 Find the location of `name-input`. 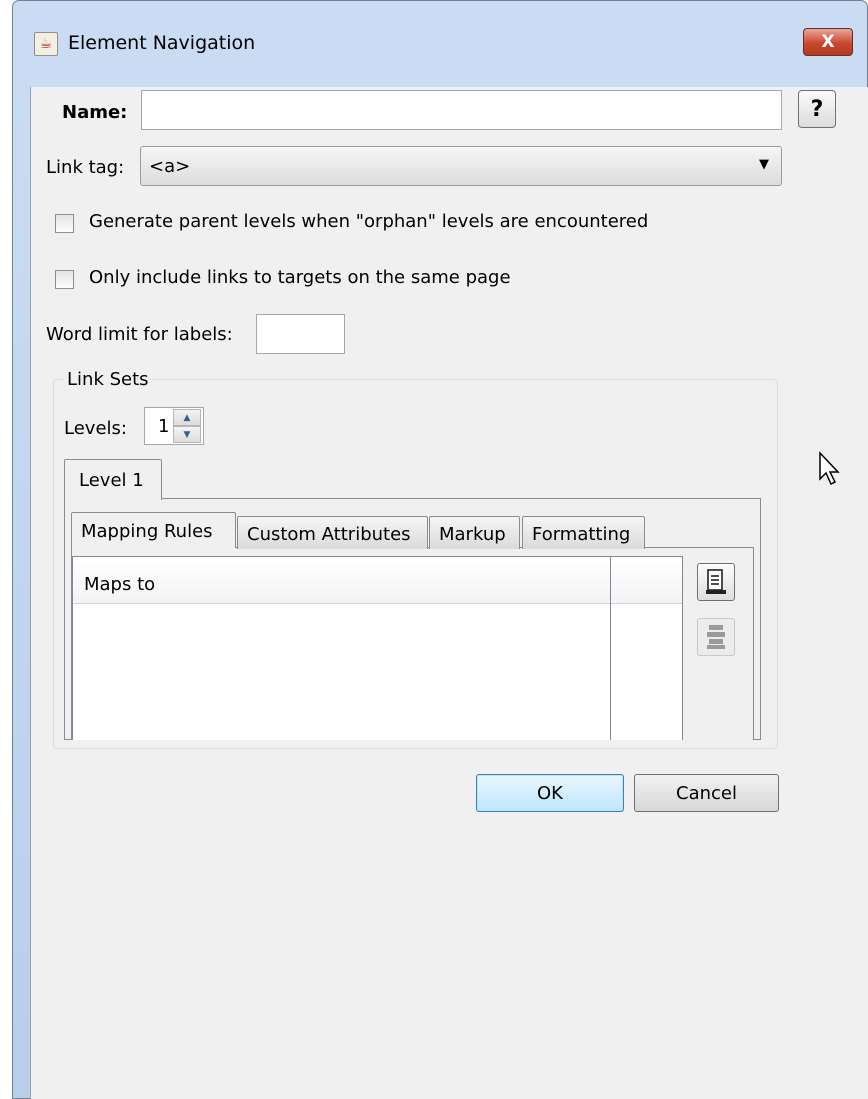

name-input is located at coordinates (461, 110).